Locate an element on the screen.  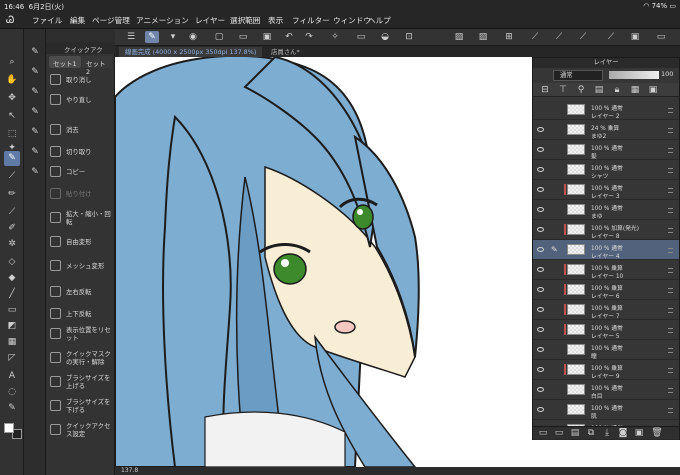
tool-property-icon: ▾ is located at coordinates (173, 37).